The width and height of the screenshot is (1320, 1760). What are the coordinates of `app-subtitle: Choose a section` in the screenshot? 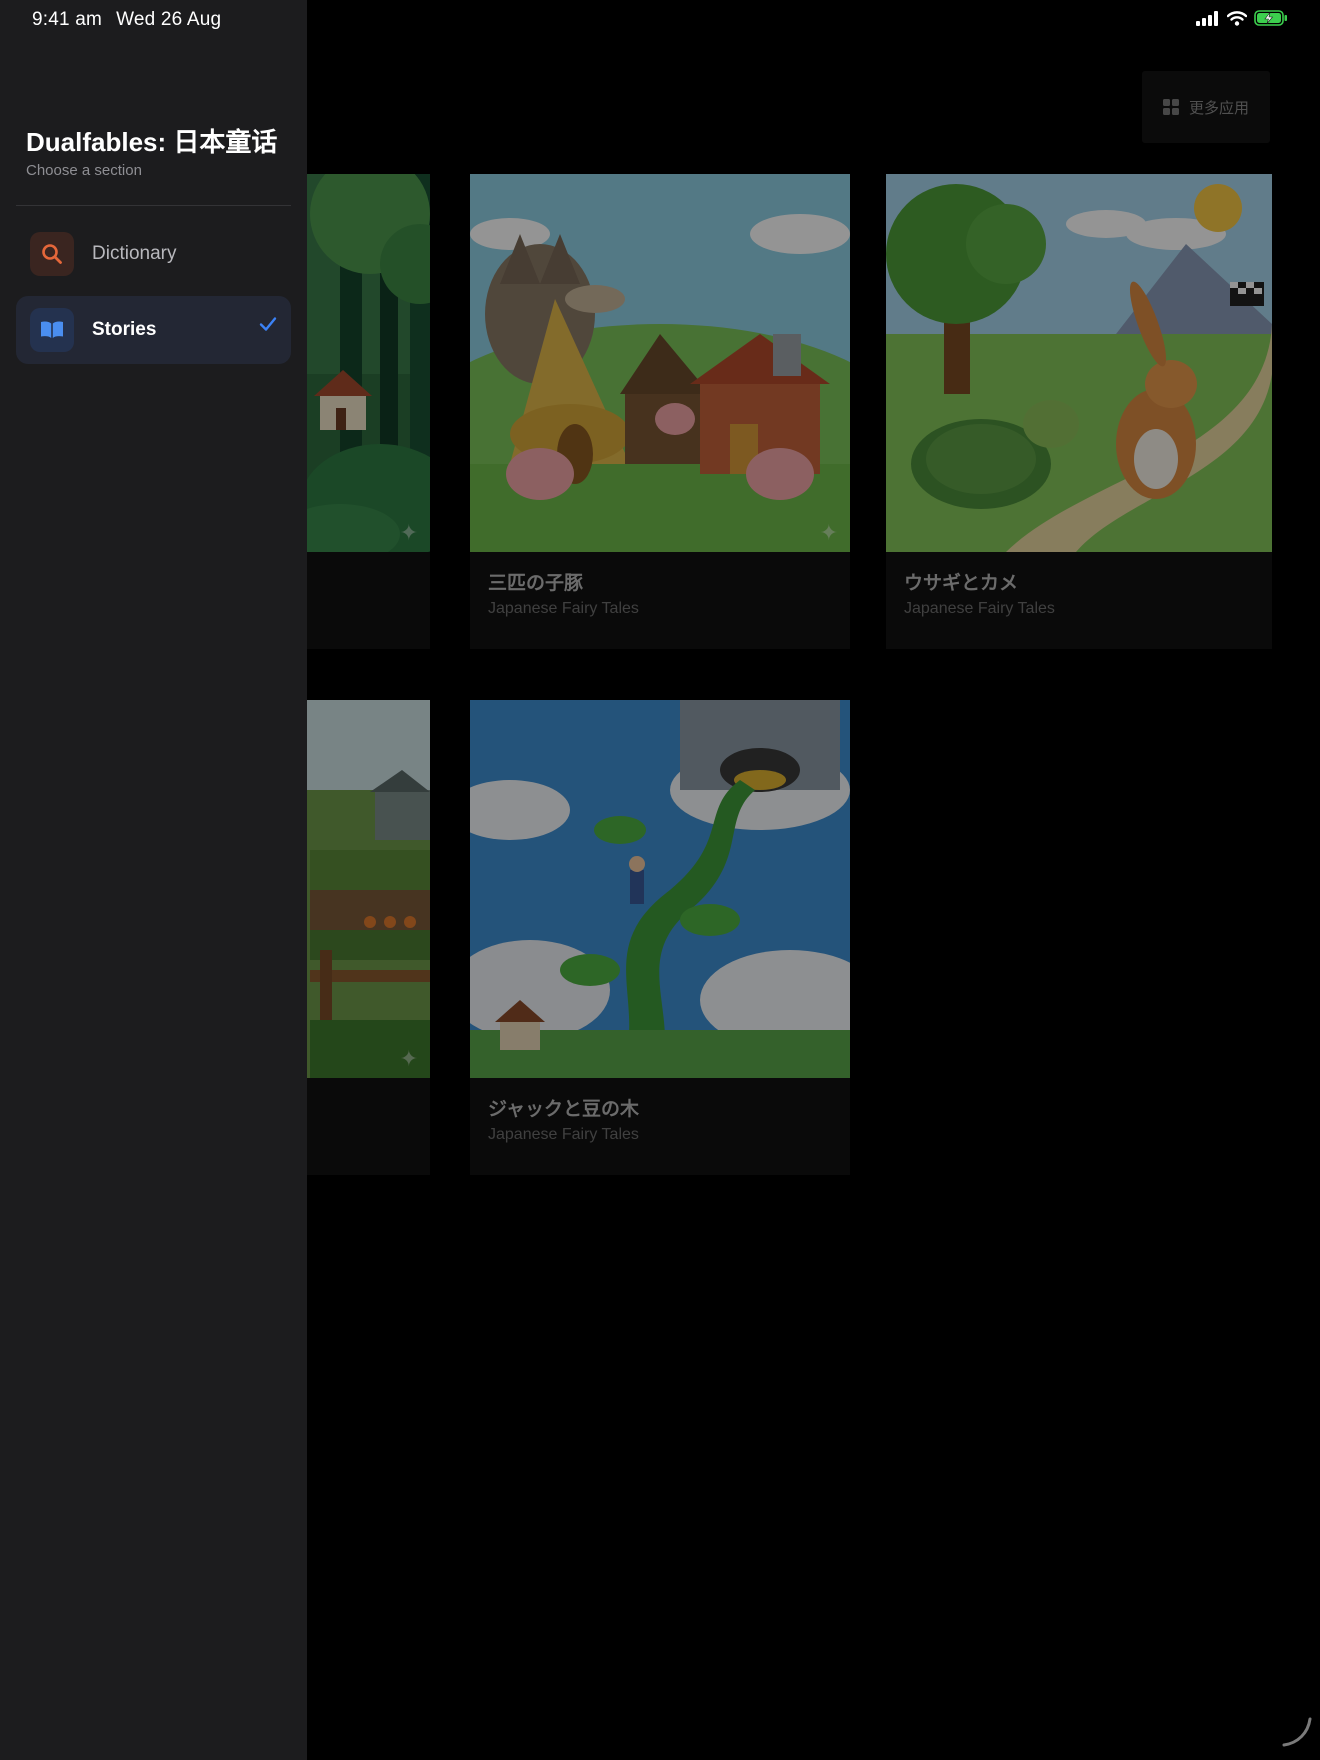 It's located at (84, 170).